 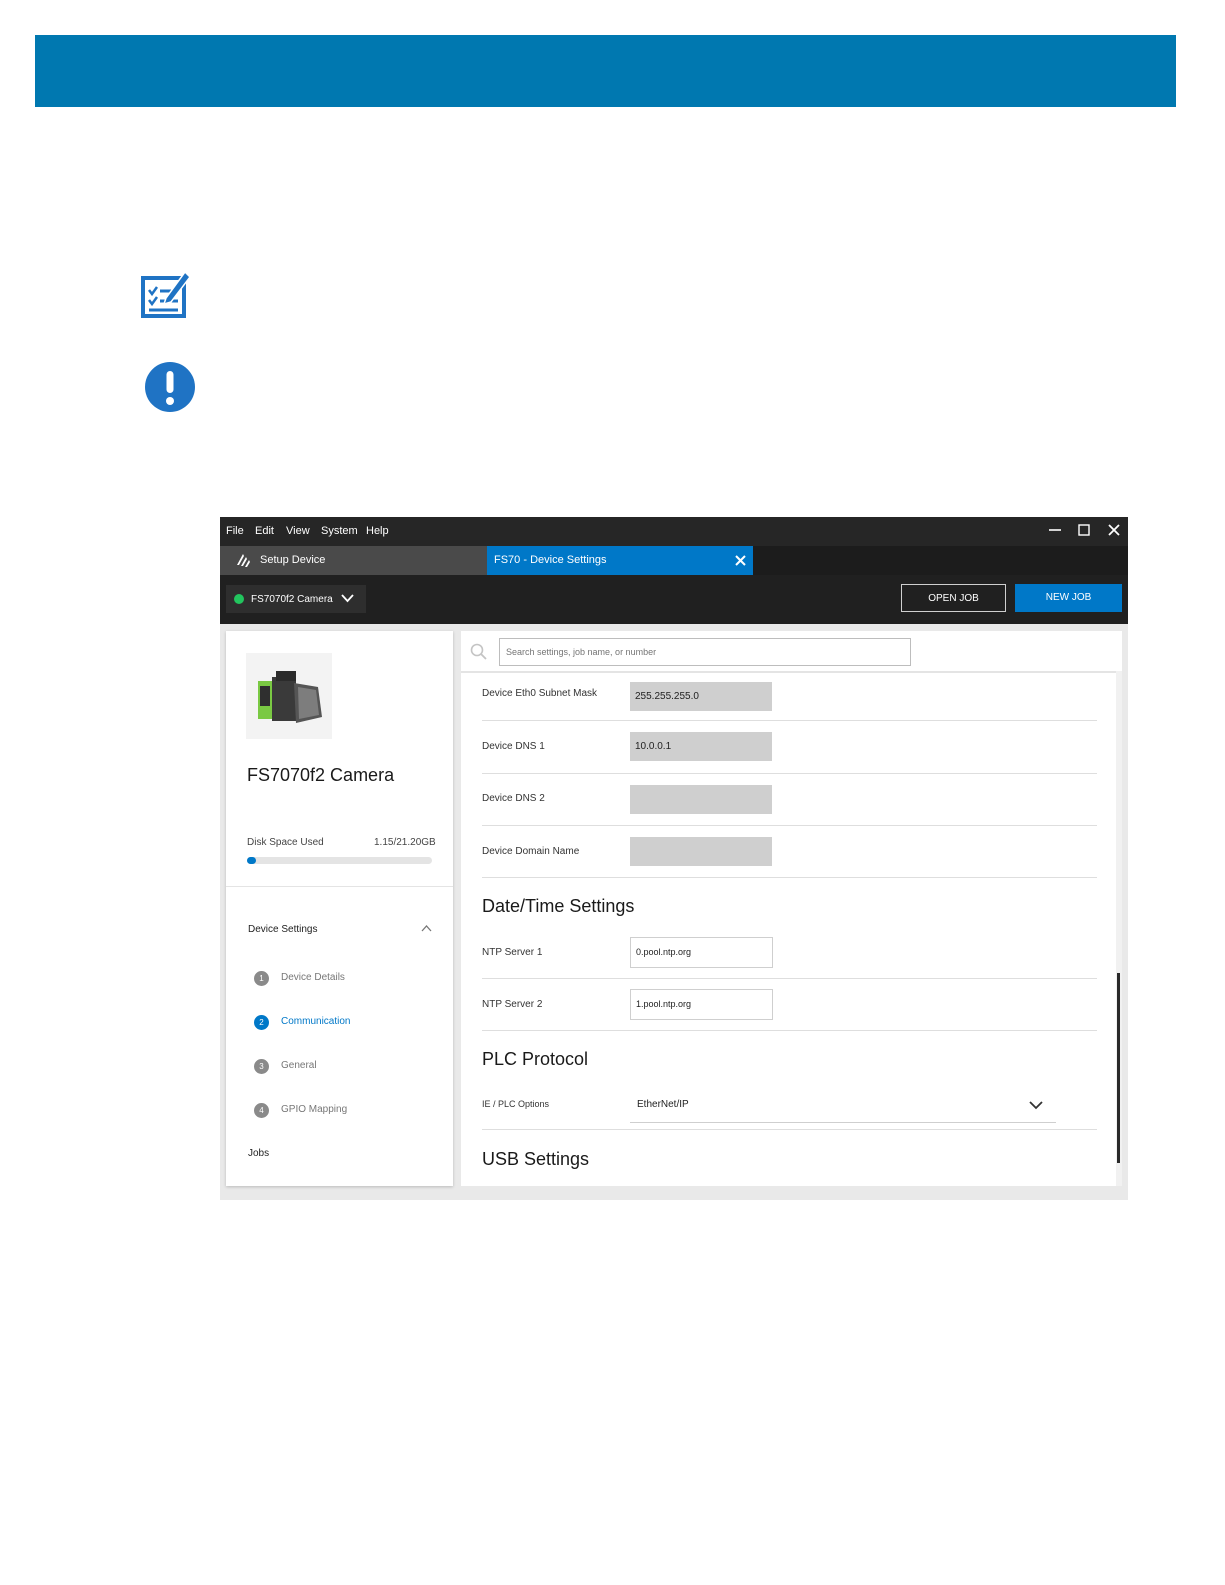 What do you see at coordinates (252, 860) in the screenshot?
I see `disk-space-fill` at bounding box center [252, 860].